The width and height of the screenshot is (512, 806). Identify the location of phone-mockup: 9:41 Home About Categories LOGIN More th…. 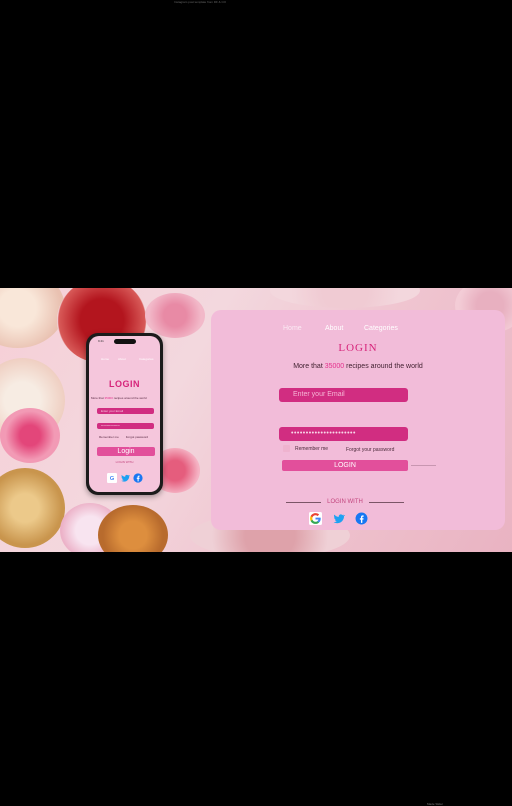
(124, 414).